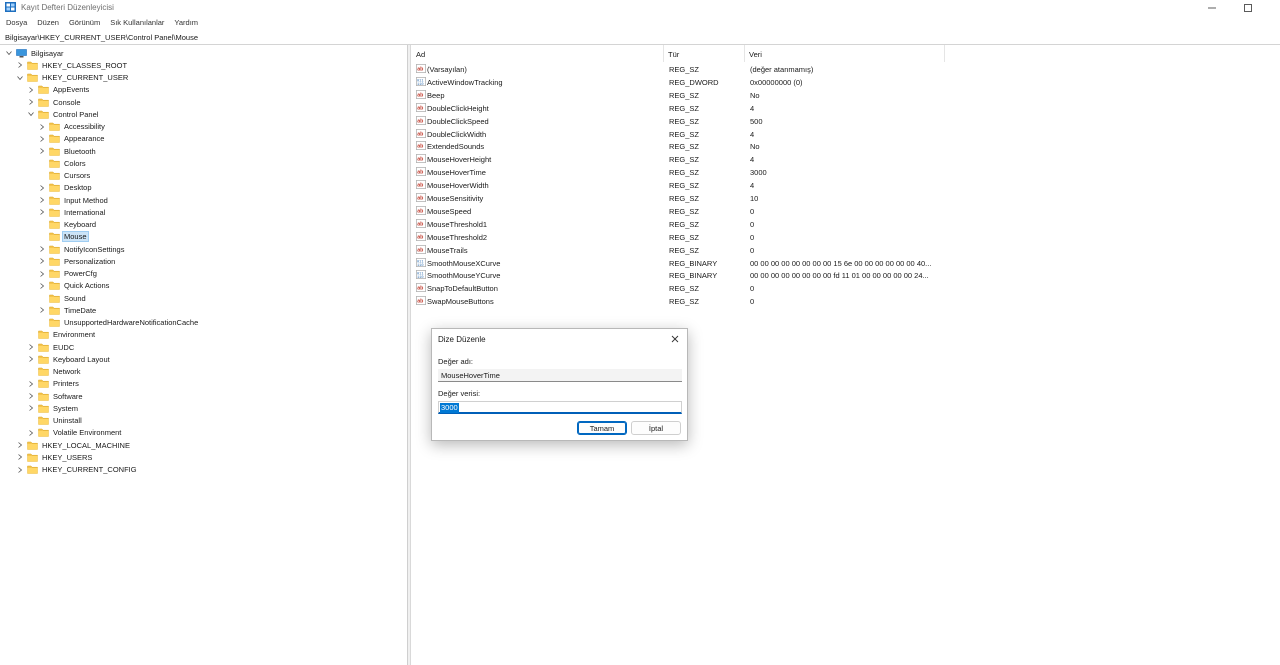 This screenshot has height=665, width=1280. I want to click on tree-node: PowerCfg, so click(68, 274).